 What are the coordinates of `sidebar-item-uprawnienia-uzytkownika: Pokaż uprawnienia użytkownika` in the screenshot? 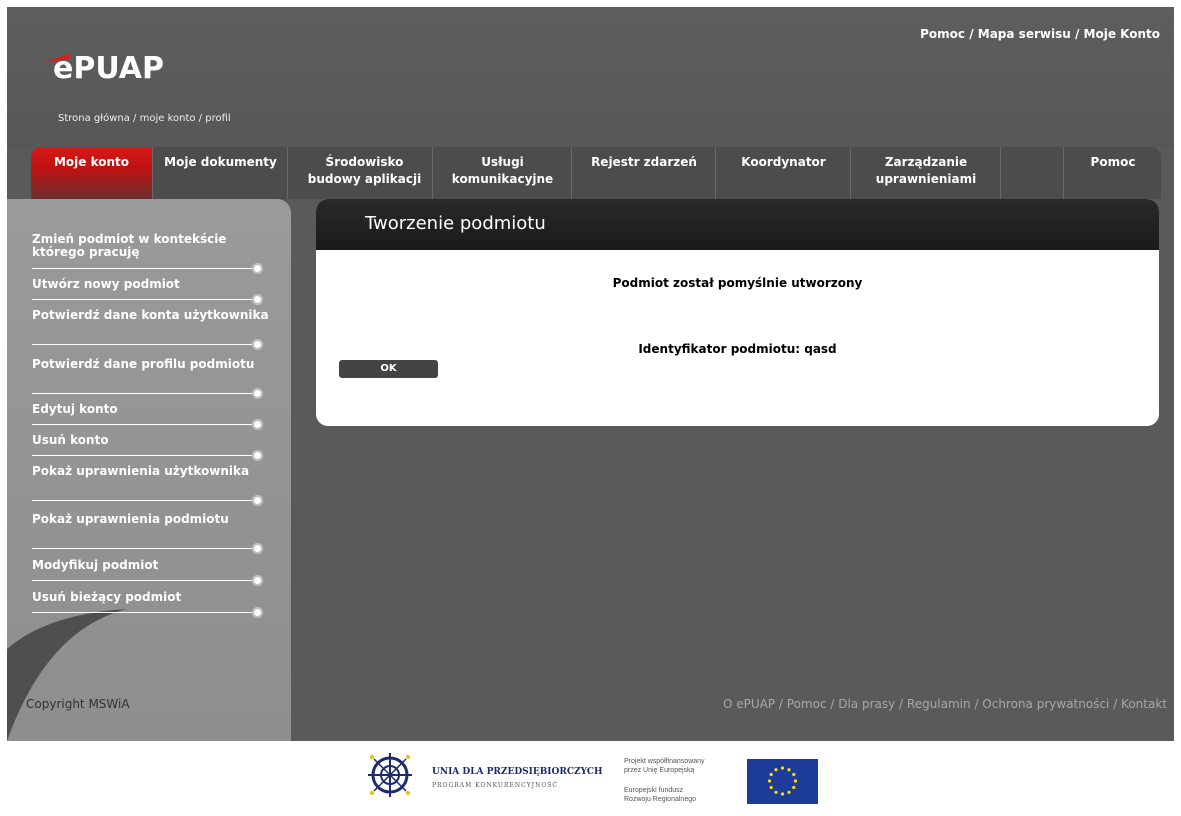 It's located at (152, 471).